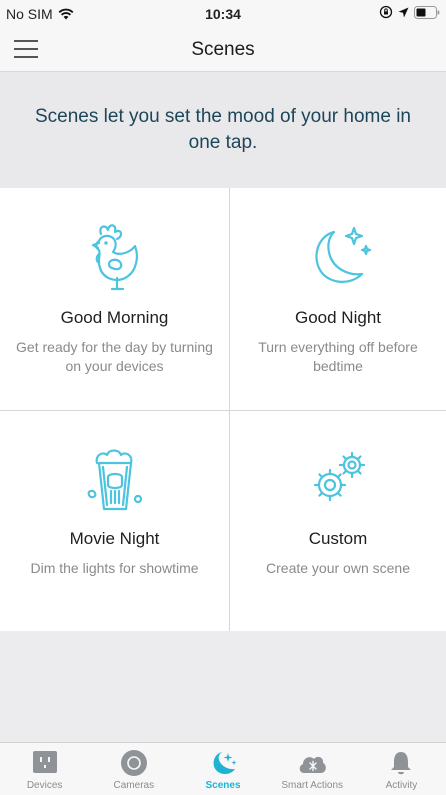 This screenshot has width=446, height=795. Describe the element at coordinates (223, 14) in the screenshot. I see `status-bar: No SIM 10:34` at that location.